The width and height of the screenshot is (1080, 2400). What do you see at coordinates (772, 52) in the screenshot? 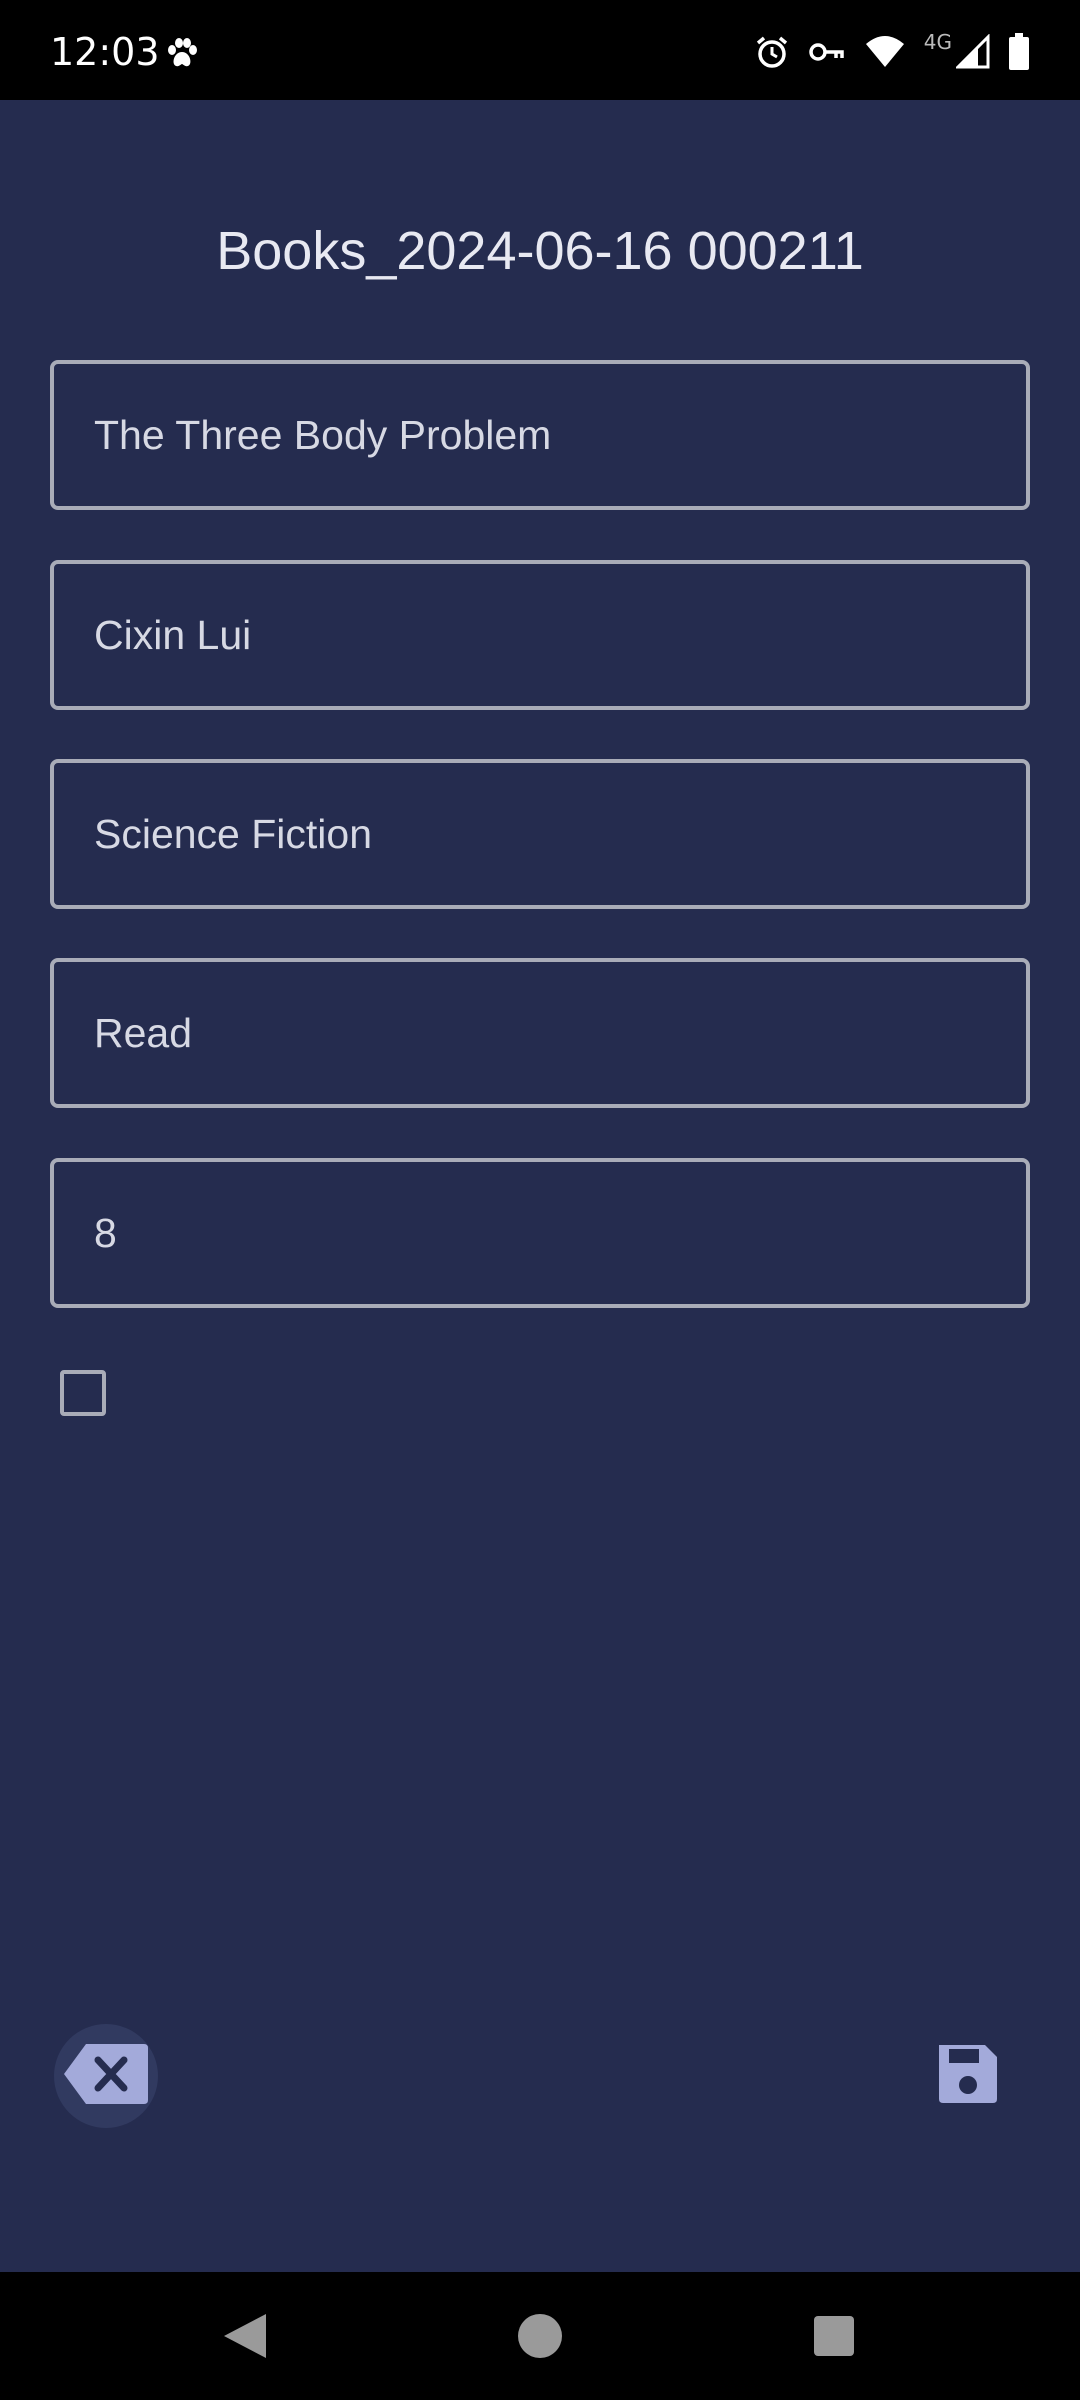
I see `alarm-icon` at bounding box center [772, 52].